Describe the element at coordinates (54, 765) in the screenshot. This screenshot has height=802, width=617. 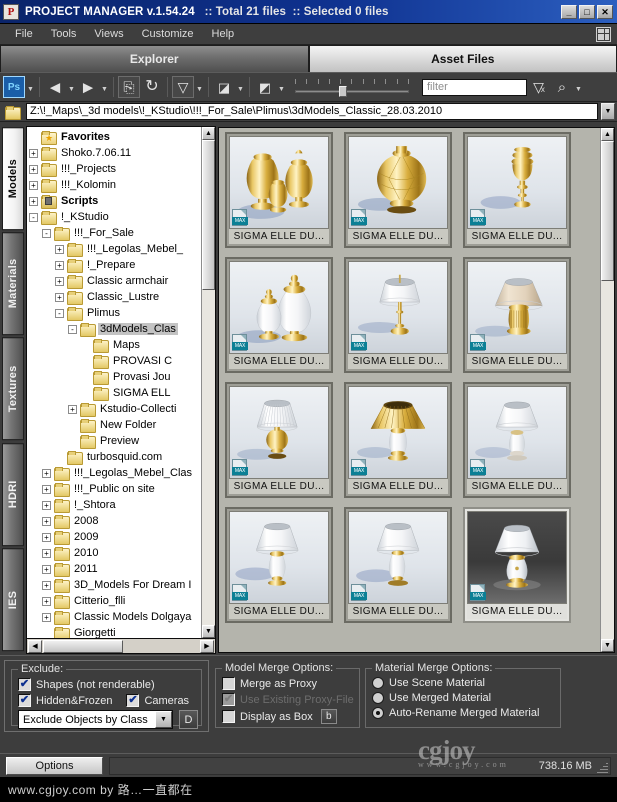
I see `options-button: Options` at that location.